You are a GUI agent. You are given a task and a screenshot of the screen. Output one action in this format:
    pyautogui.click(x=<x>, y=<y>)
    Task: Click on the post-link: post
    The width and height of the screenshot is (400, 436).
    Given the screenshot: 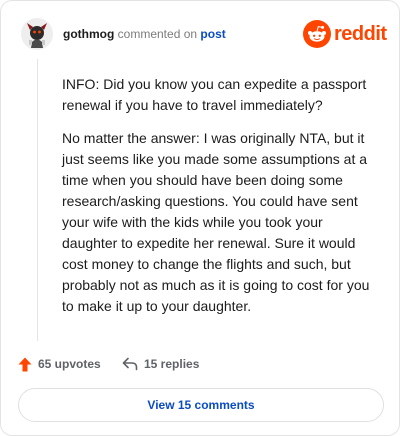 What is the action you would take?
    pyautogui.click(x=212, y=34)
    